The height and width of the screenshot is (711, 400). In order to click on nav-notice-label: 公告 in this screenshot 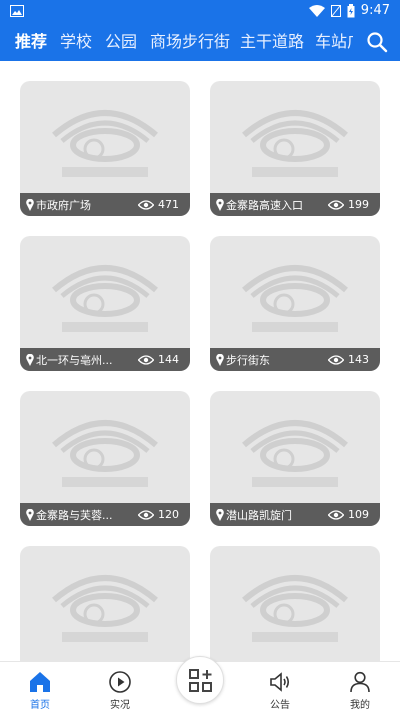, I will do `click(280, 705)`.